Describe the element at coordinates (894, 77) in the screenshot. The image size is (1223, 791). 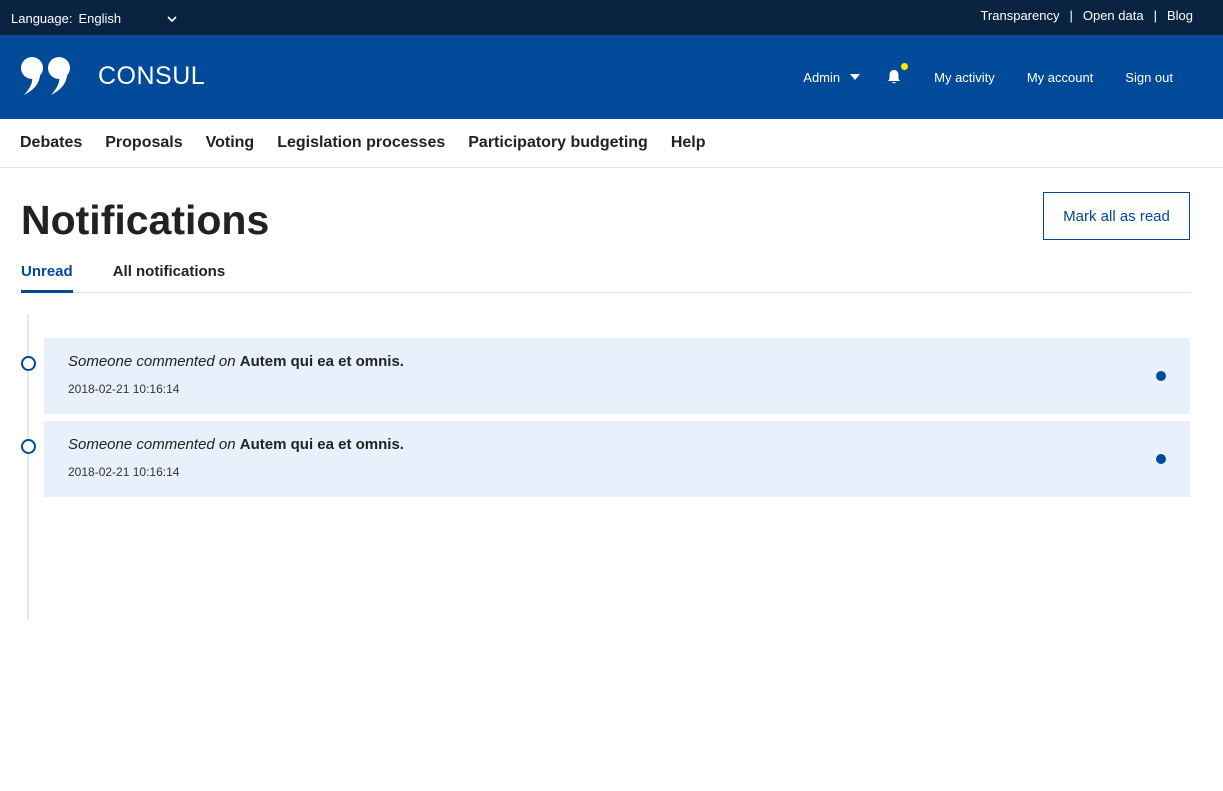
I see `bell-icon` at that location.